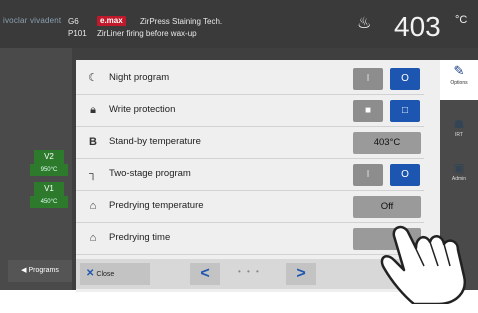 This screenshot has height=313, width=478. I want to click on setting-label: Night program, so click(139, 77).